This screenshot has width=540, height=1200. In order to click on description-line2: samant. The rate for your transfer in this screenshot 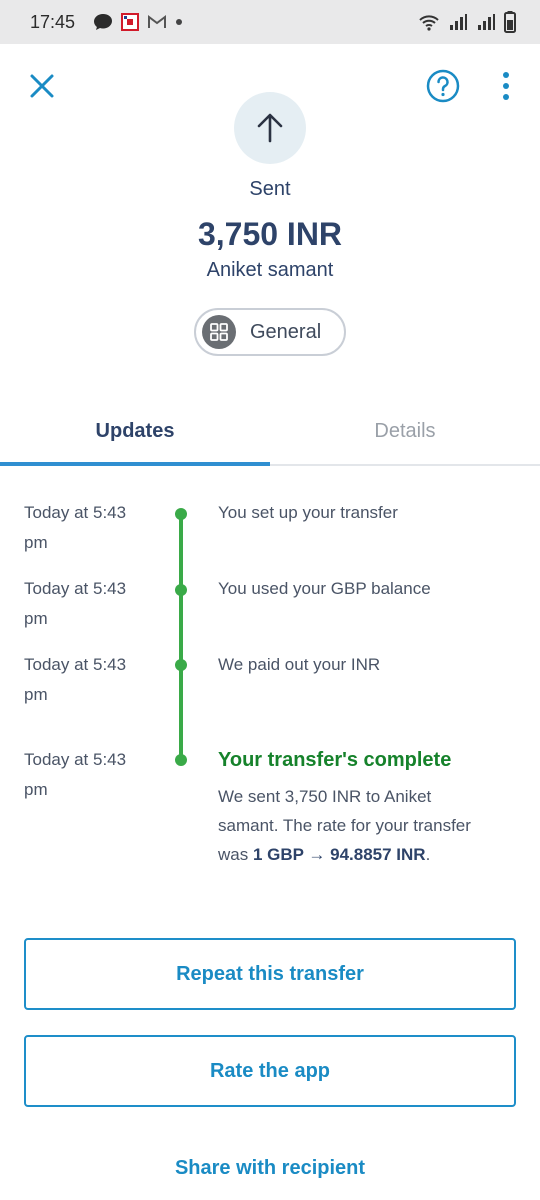, I will do `click(344, 825)`.